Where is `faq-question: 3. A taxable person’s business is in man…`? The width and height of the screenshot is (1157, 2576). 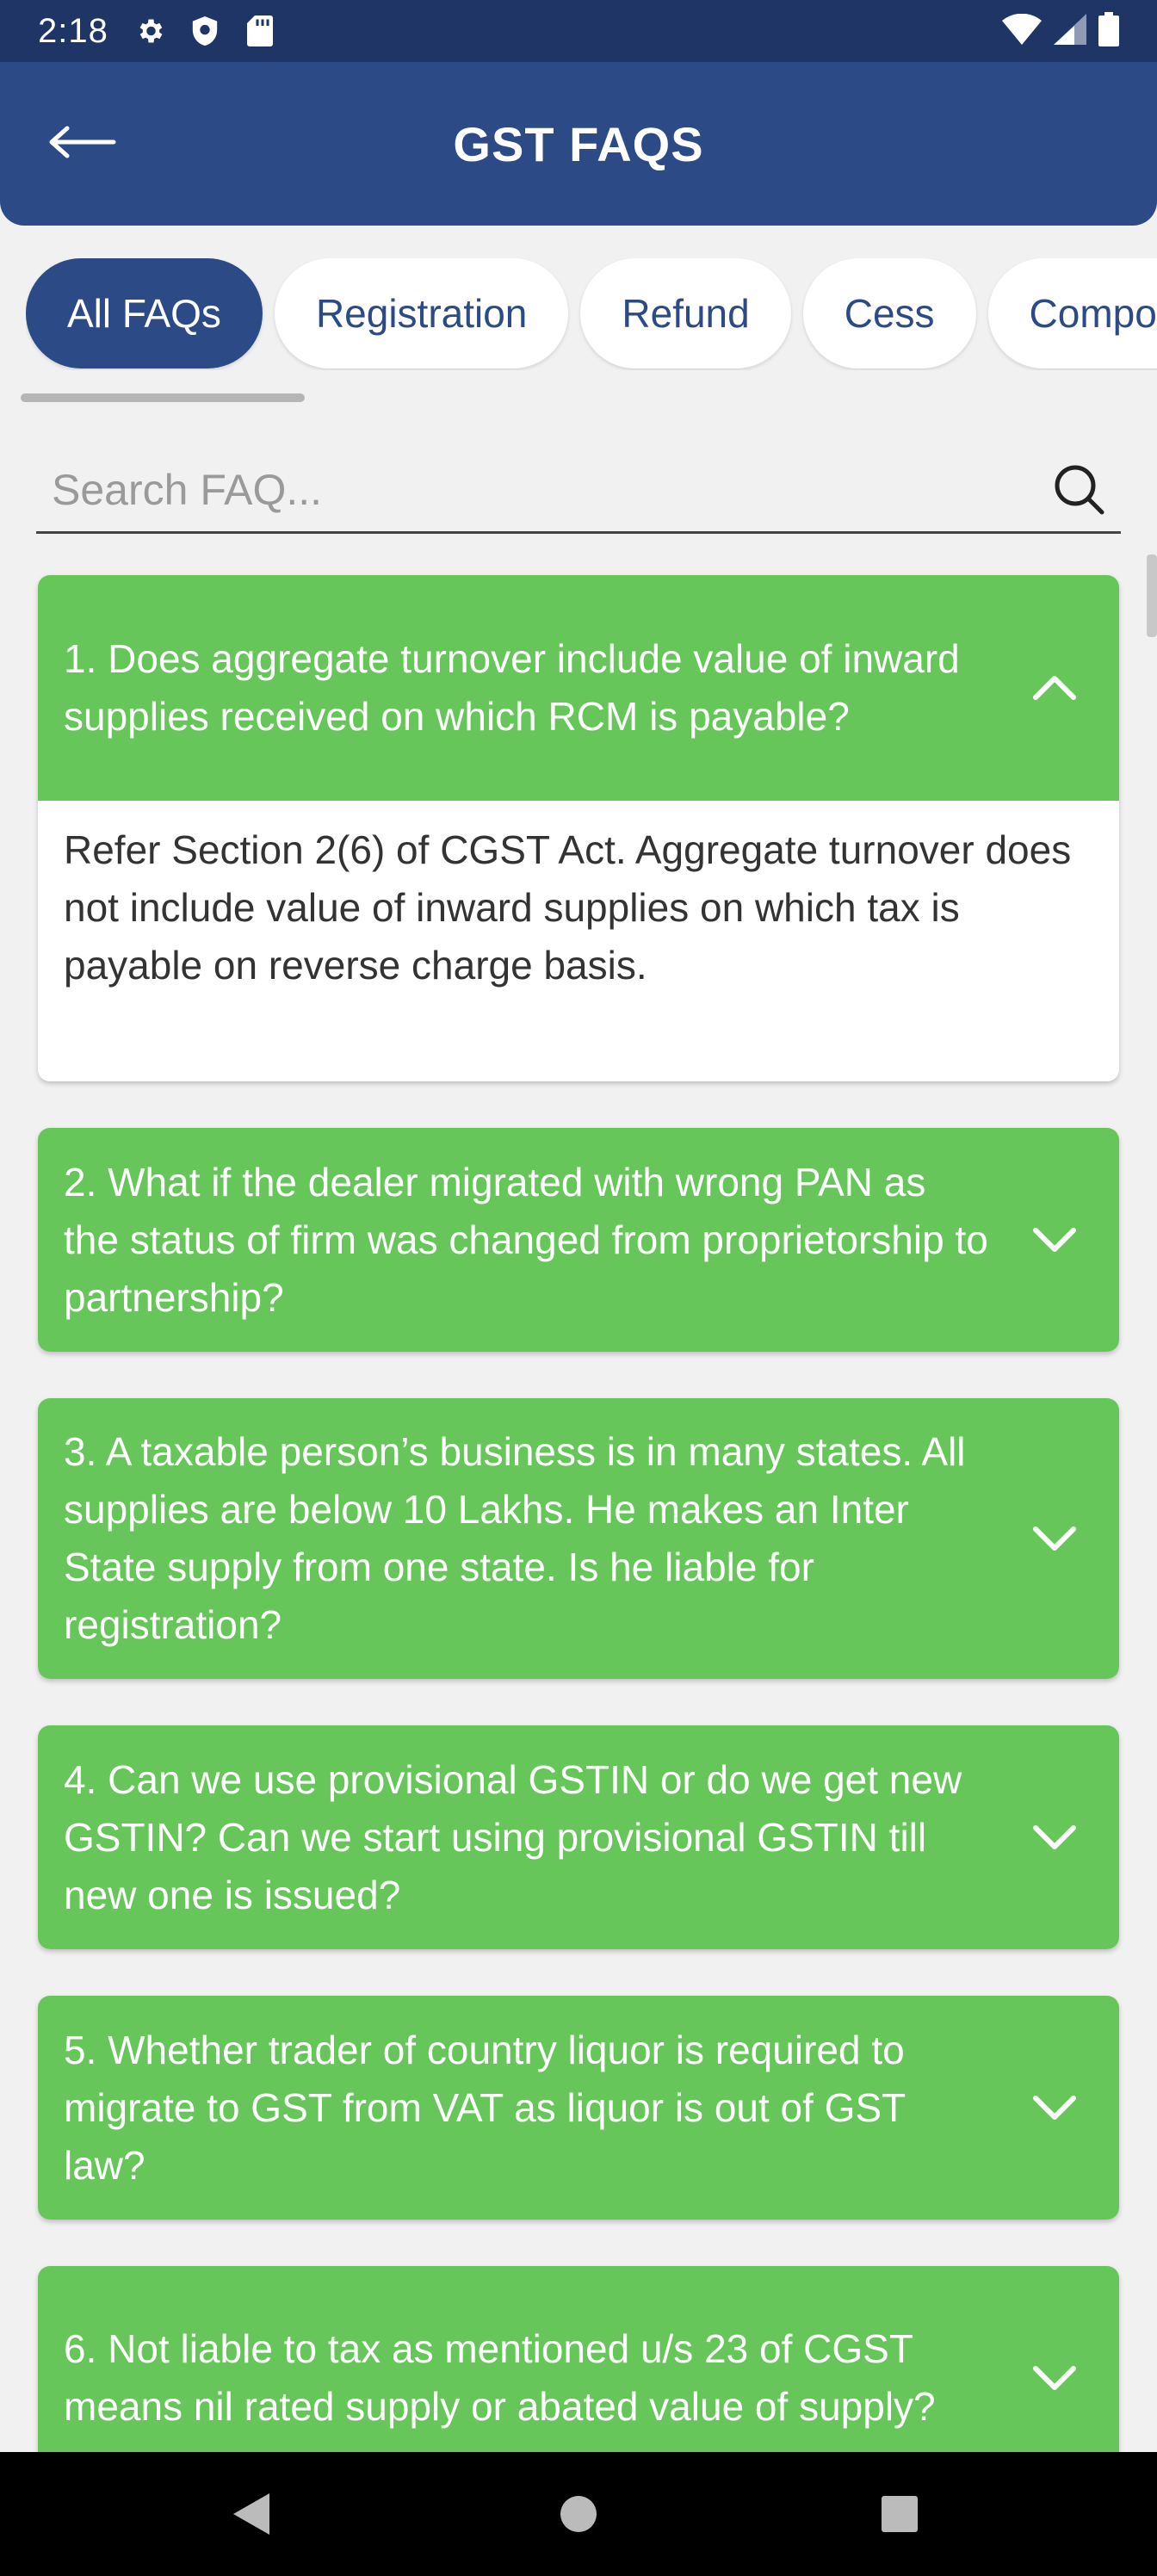 faq-question: 3. A taxable person’s business is in man… is located at coordinates (515, 1538).